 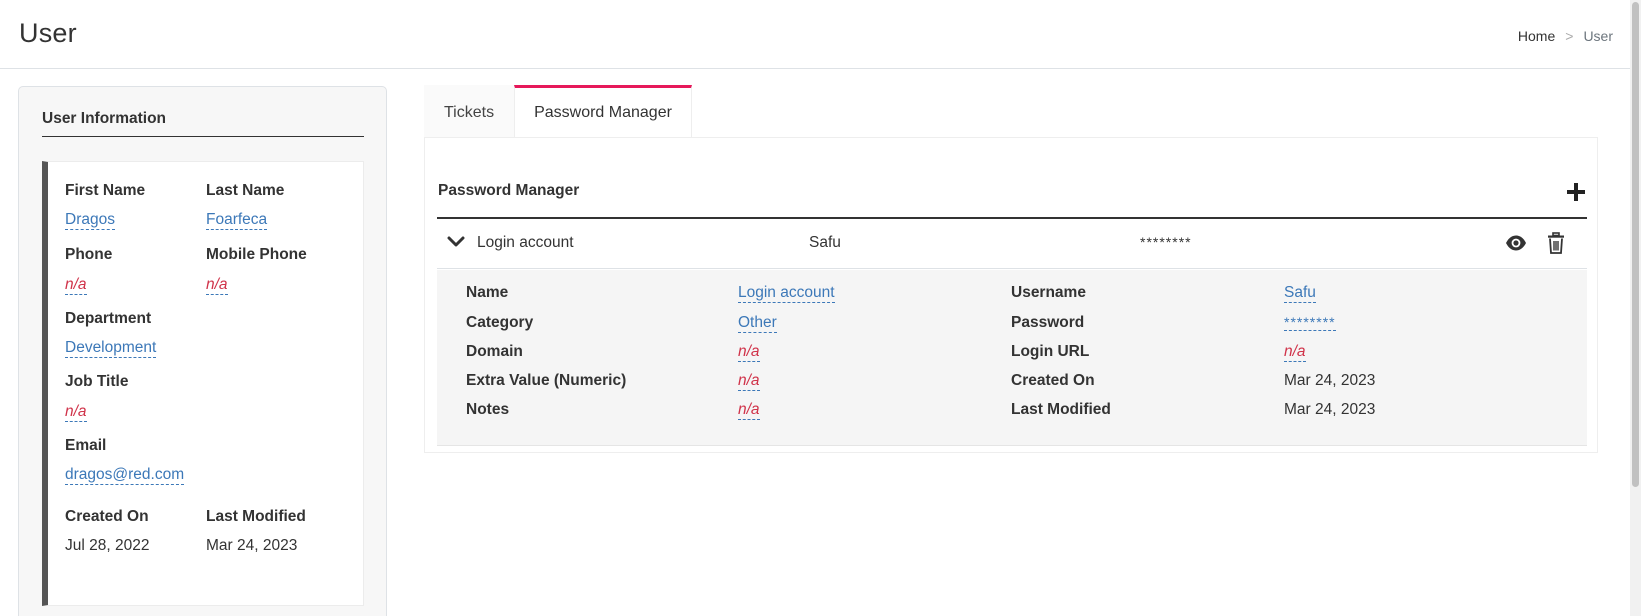 What do you see at coordinates (749, 381) in the screenshot?
I see `detail-extra-value-value: n/a` at bounding box center [749, 381].